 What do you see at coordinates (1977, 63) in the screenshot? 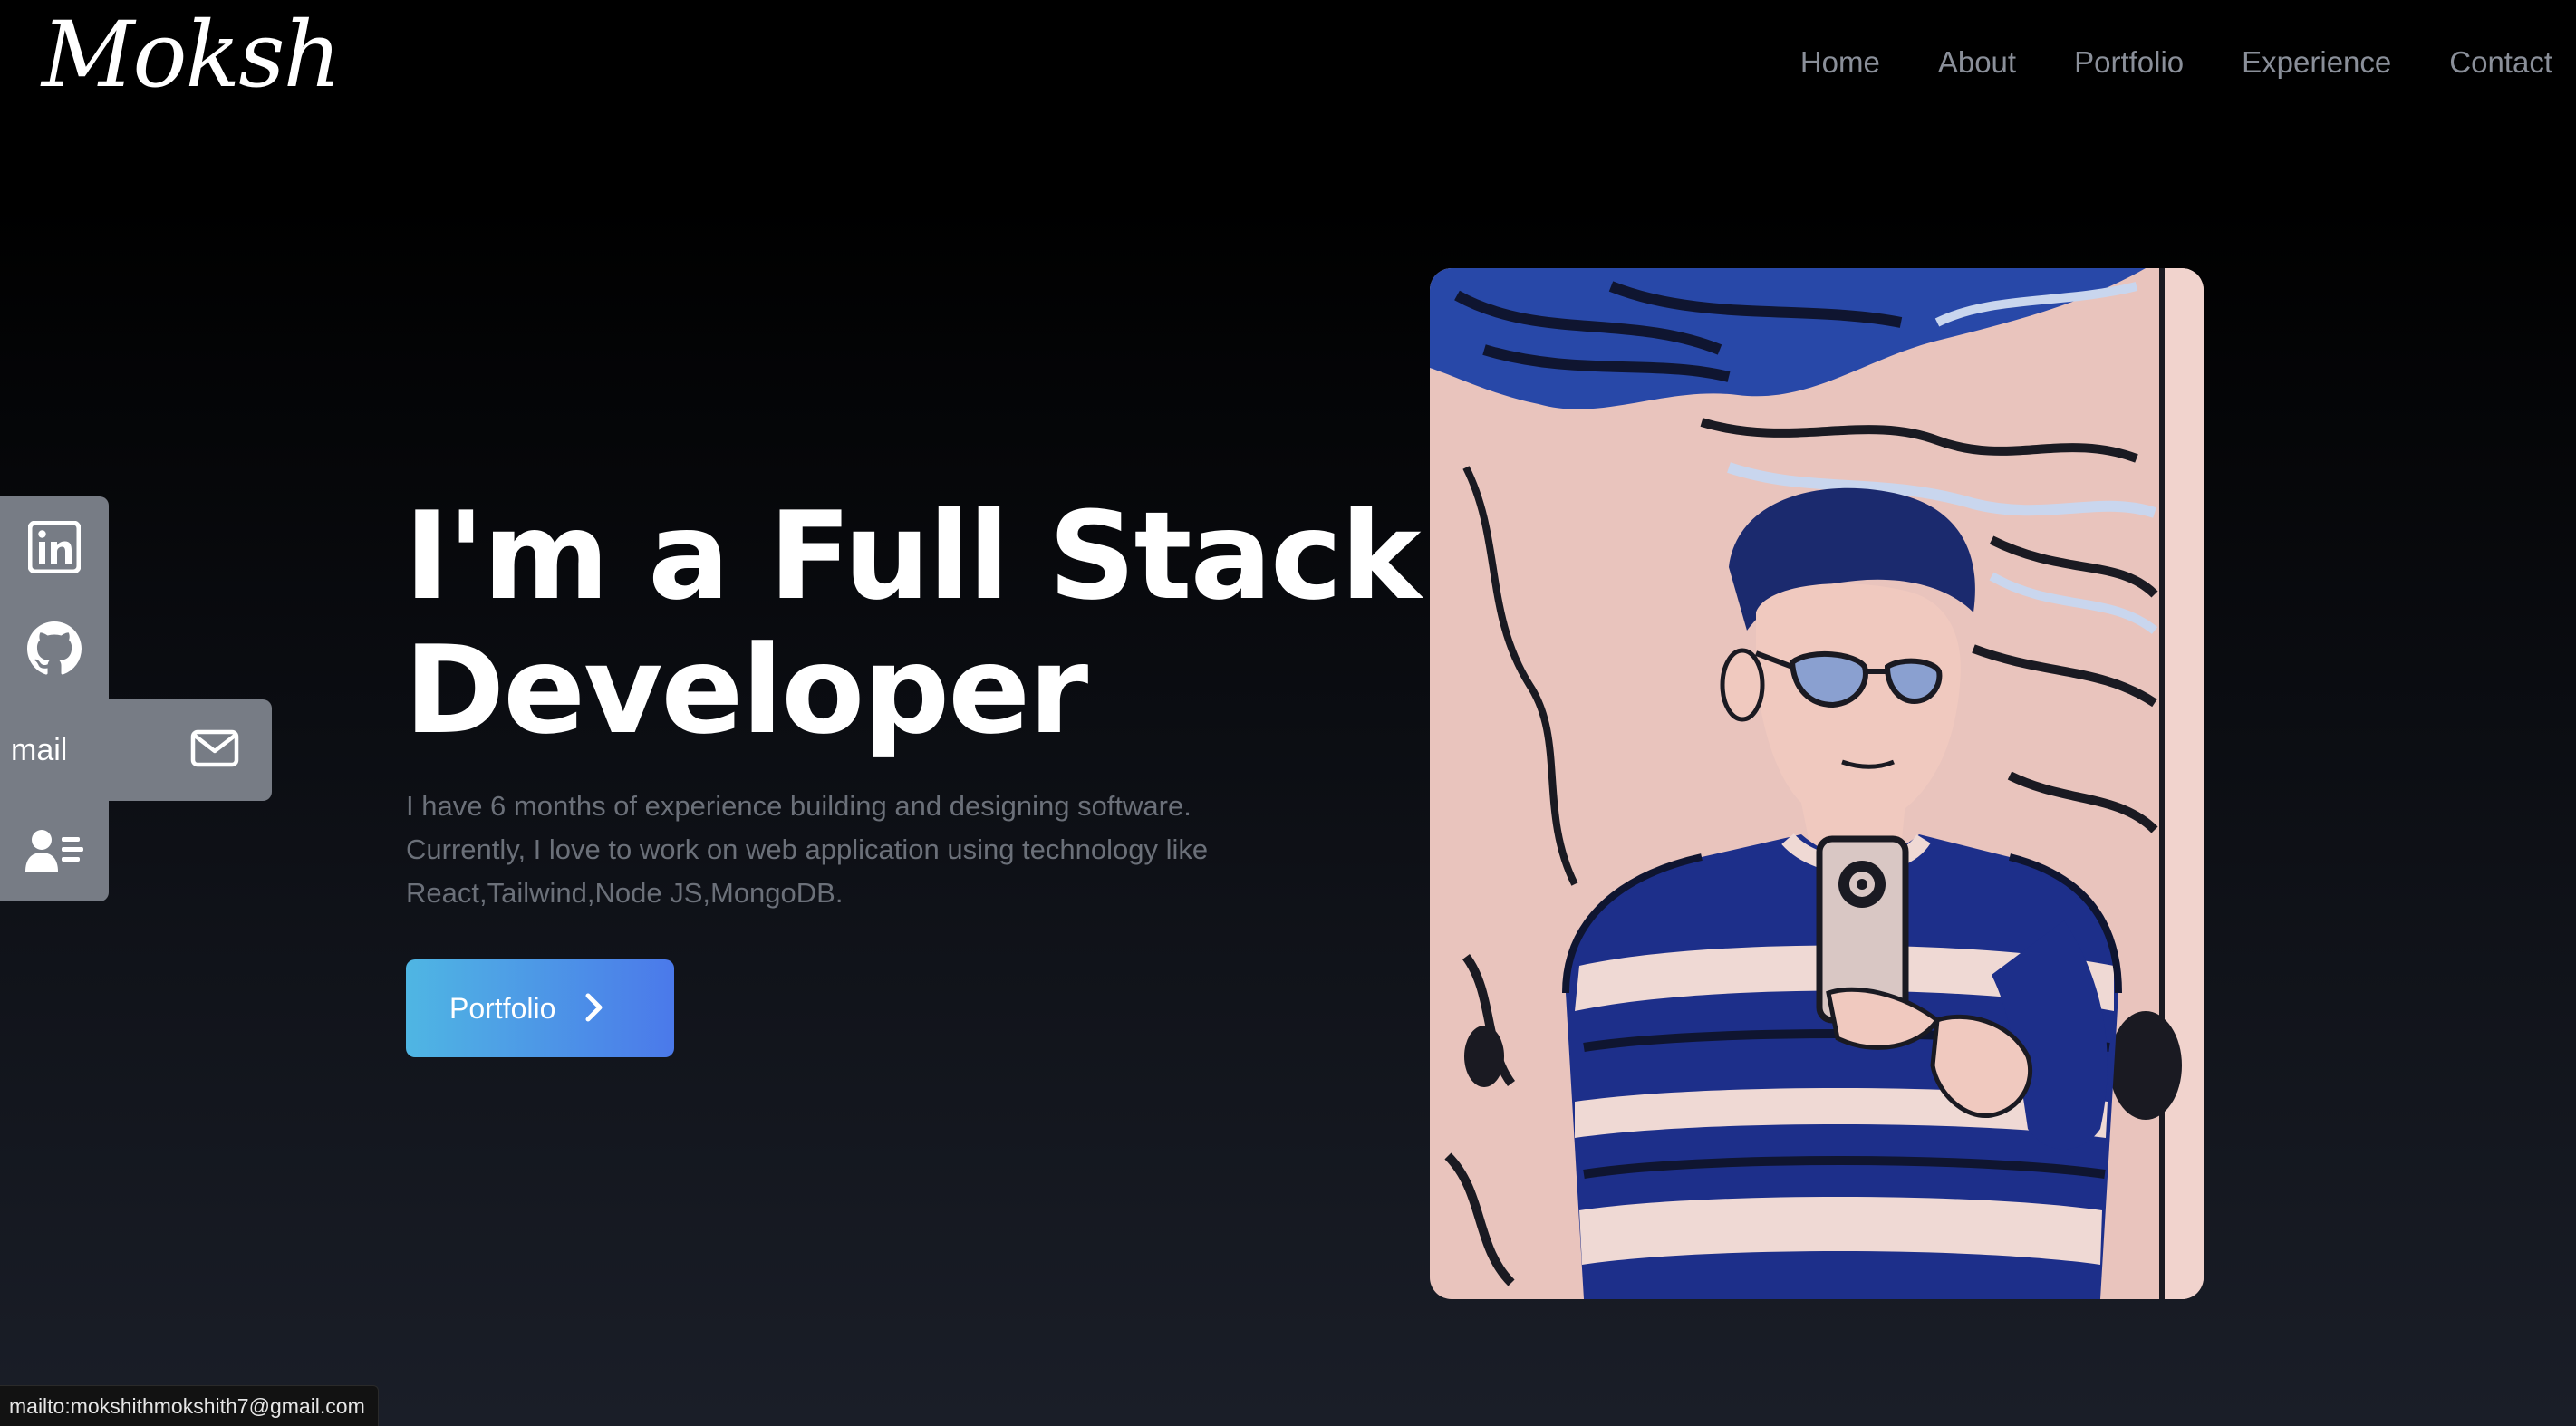
I see `nav-about-link: About` at bounding box center [1977, 63].